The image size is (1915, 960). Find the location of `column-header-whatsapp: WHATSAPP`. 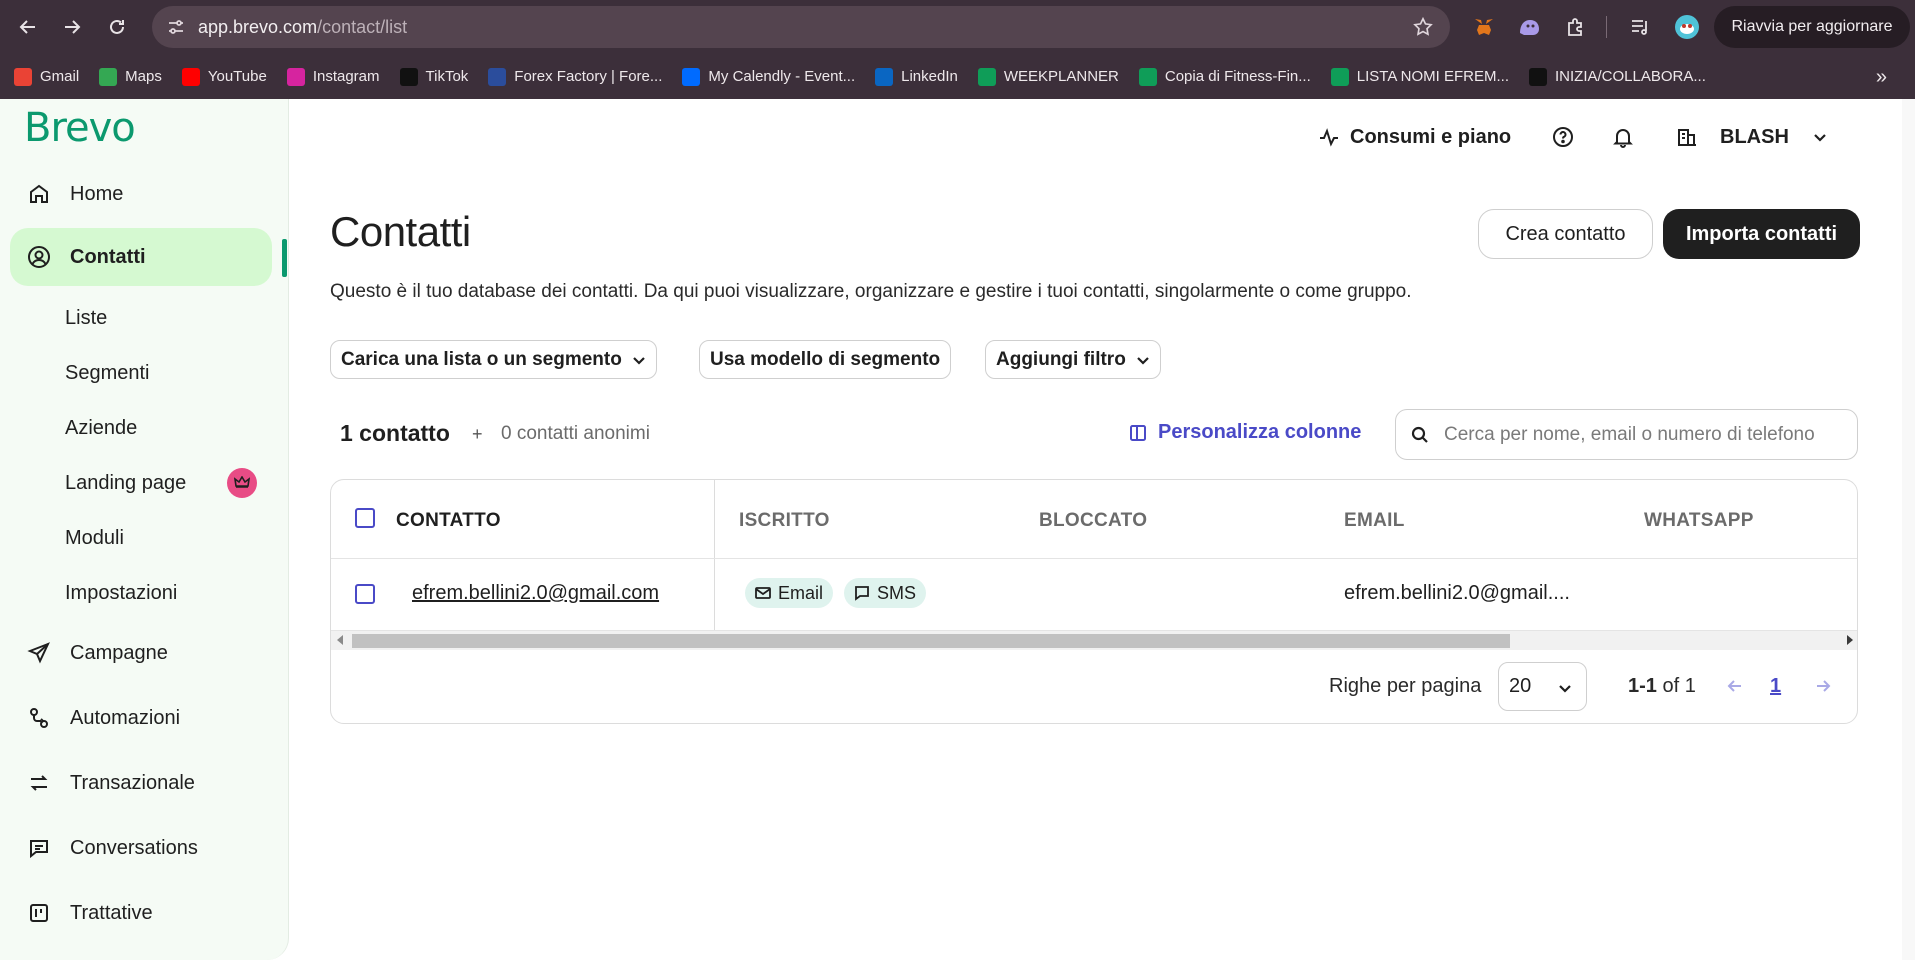

column-header-whatsapp: WHATSAPP is located at coordinates (1699, 521).